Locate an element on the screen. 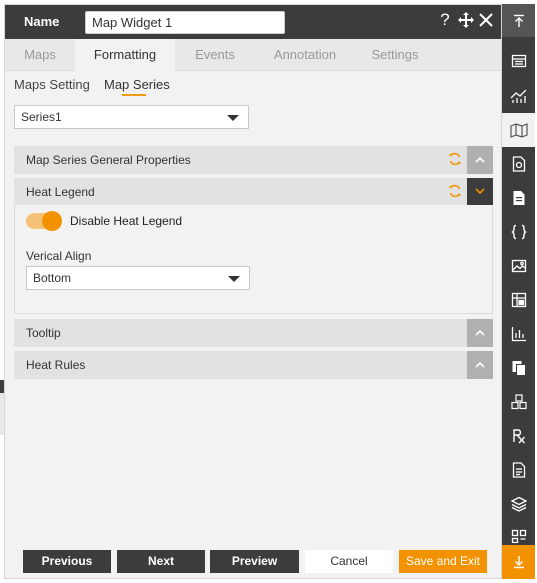  expand-toggle is located at coordinates (480, 192).